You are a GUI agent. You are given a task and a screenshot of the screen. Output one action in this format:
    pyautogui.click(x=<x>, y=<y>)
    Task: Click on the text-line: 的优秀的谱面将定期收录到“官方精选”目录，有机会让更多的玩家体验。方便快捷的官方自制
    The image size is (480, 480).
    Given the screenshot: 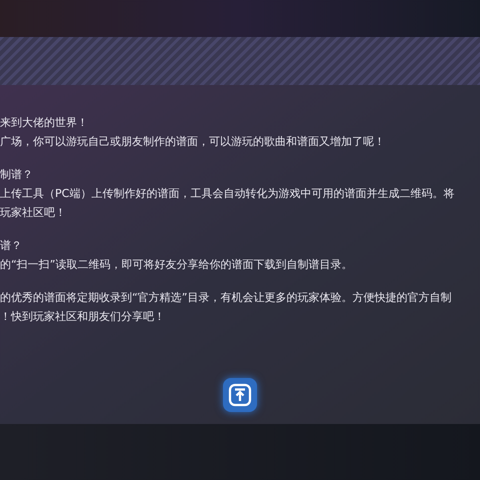 What is the action you would take?
    pyautogui.click(x=226, y=297)
    